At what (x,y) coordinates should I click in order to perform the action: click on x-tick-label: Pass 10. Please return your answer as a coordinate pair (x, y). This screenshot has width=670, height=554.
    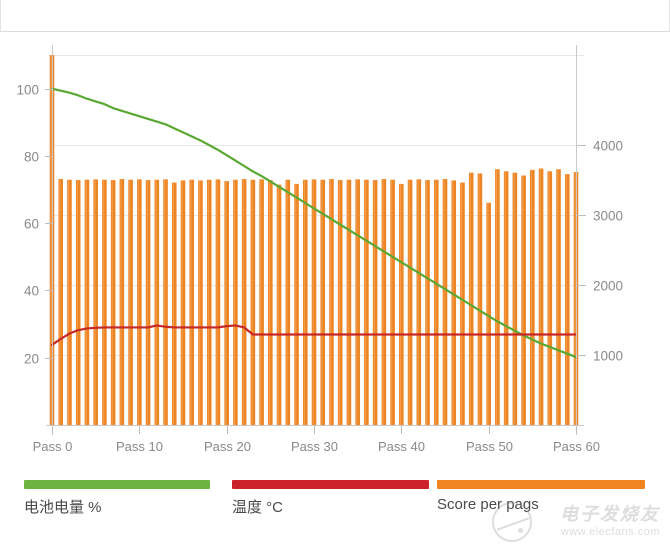
    Looking at the image, I should click on (139, 446).